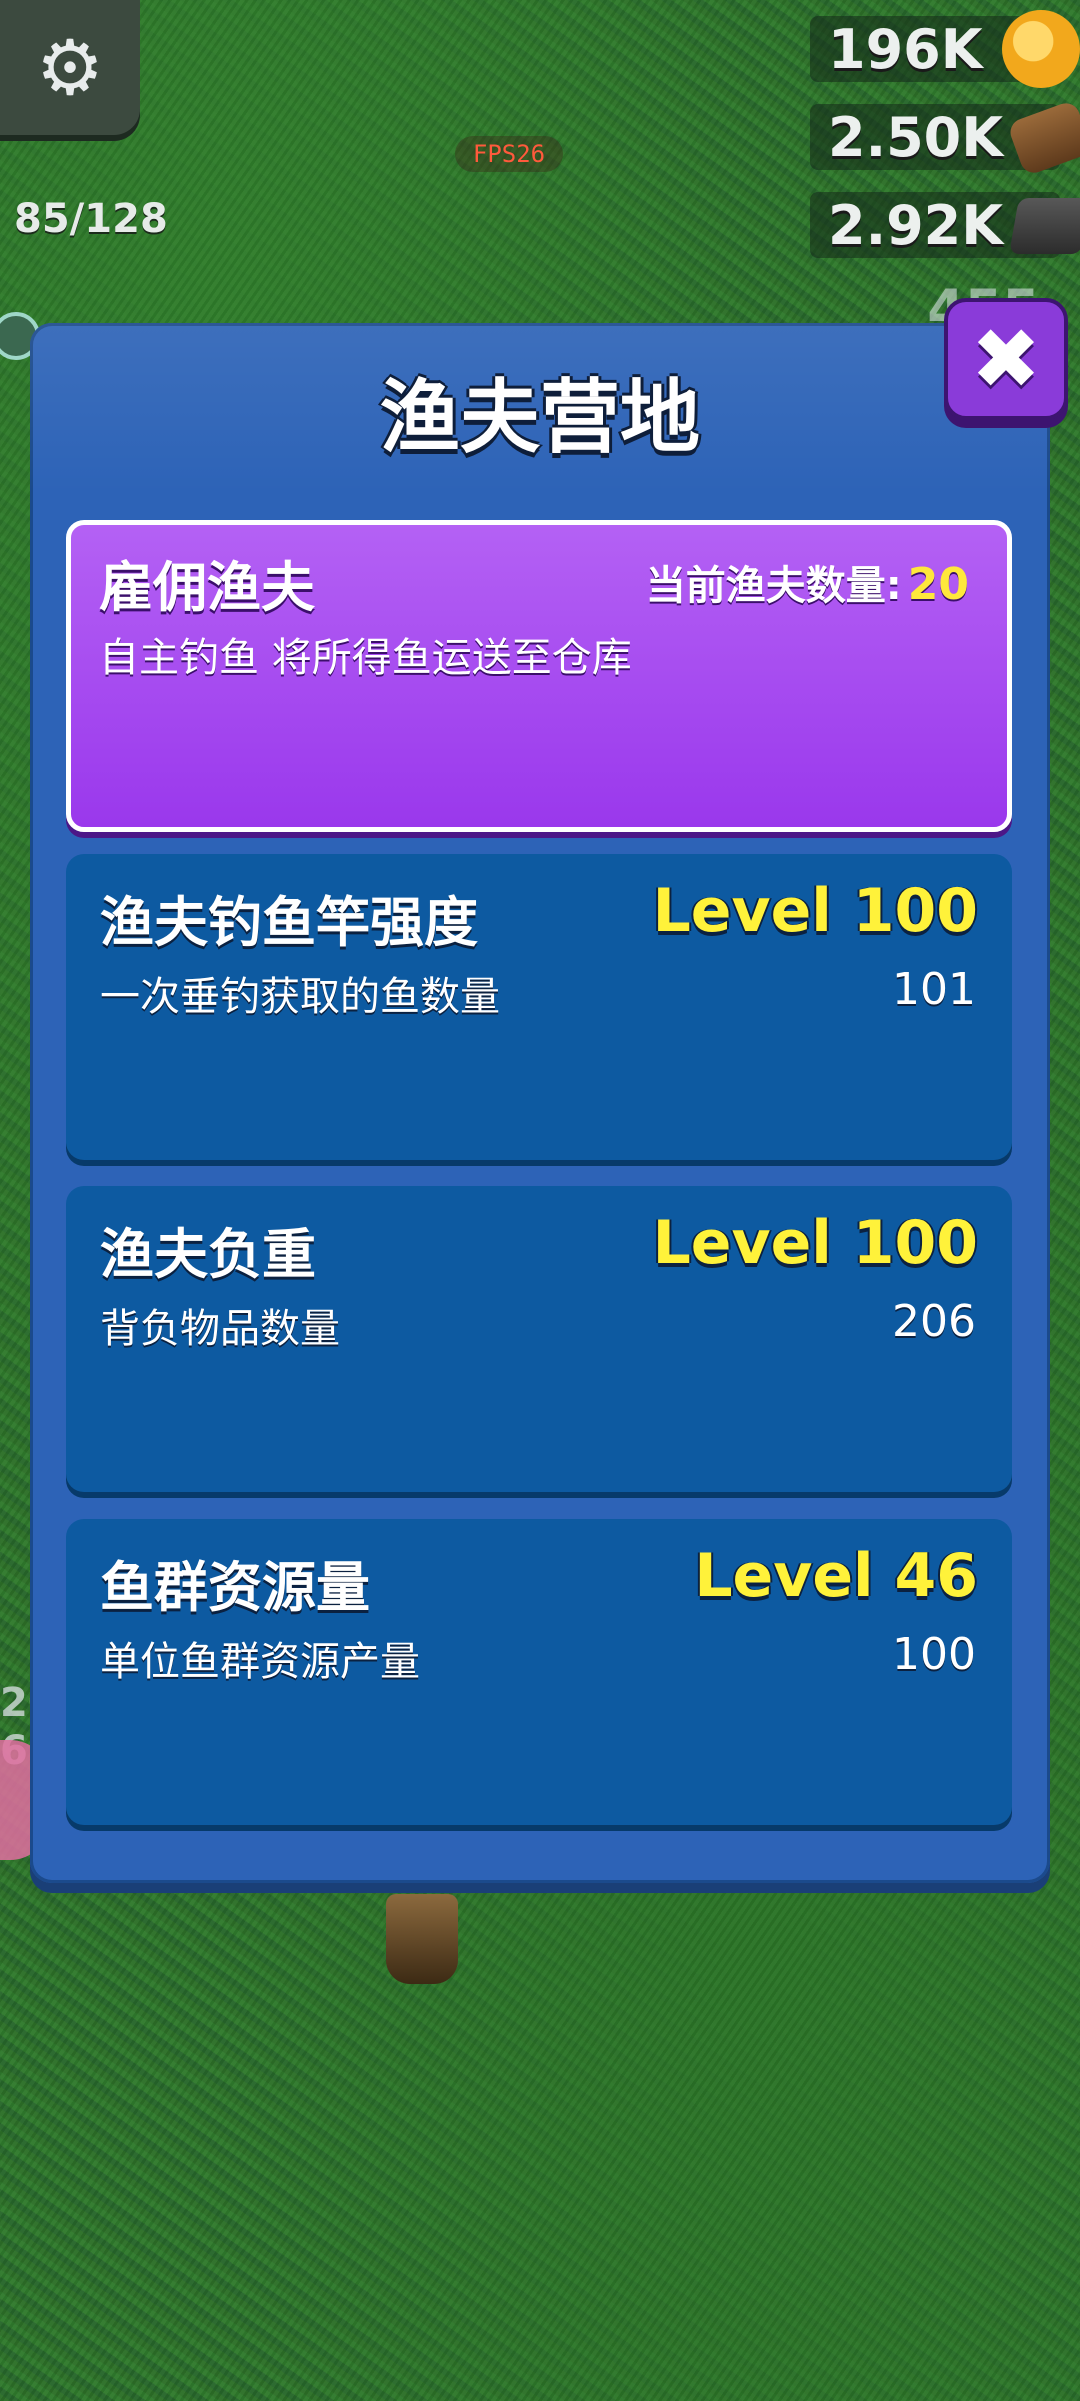 This screenshot has width=1080, height=2401. What do you see at coordinates (208, 1254) in the screenshot?
I see `upgrade-title: 渔夫负重` at bounding box center [208, 1254].